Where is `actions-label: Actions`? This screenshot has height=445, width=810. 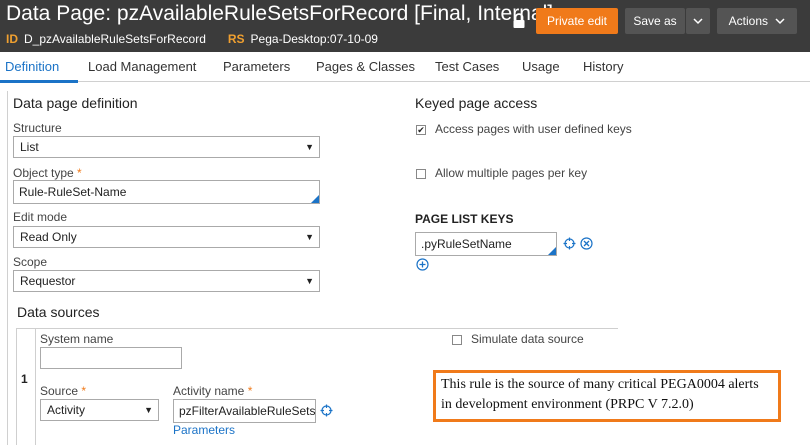
actions-label: Actions is located at coordinates (748, 21).